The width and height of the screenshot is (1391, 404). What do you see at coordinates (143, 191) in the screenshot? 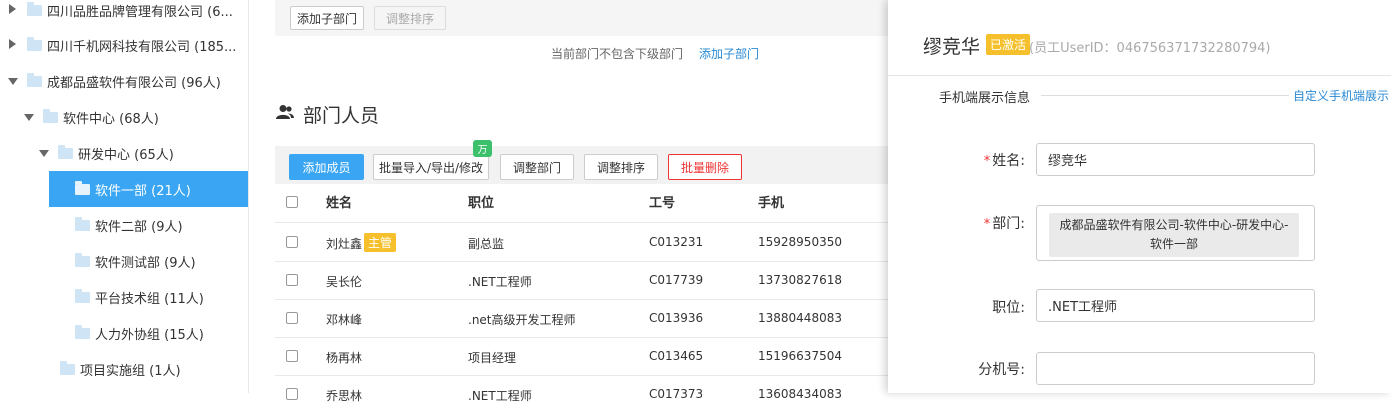
I see `tree-item-label: 软件一部 (21人)` at bounding box center [143, 191].